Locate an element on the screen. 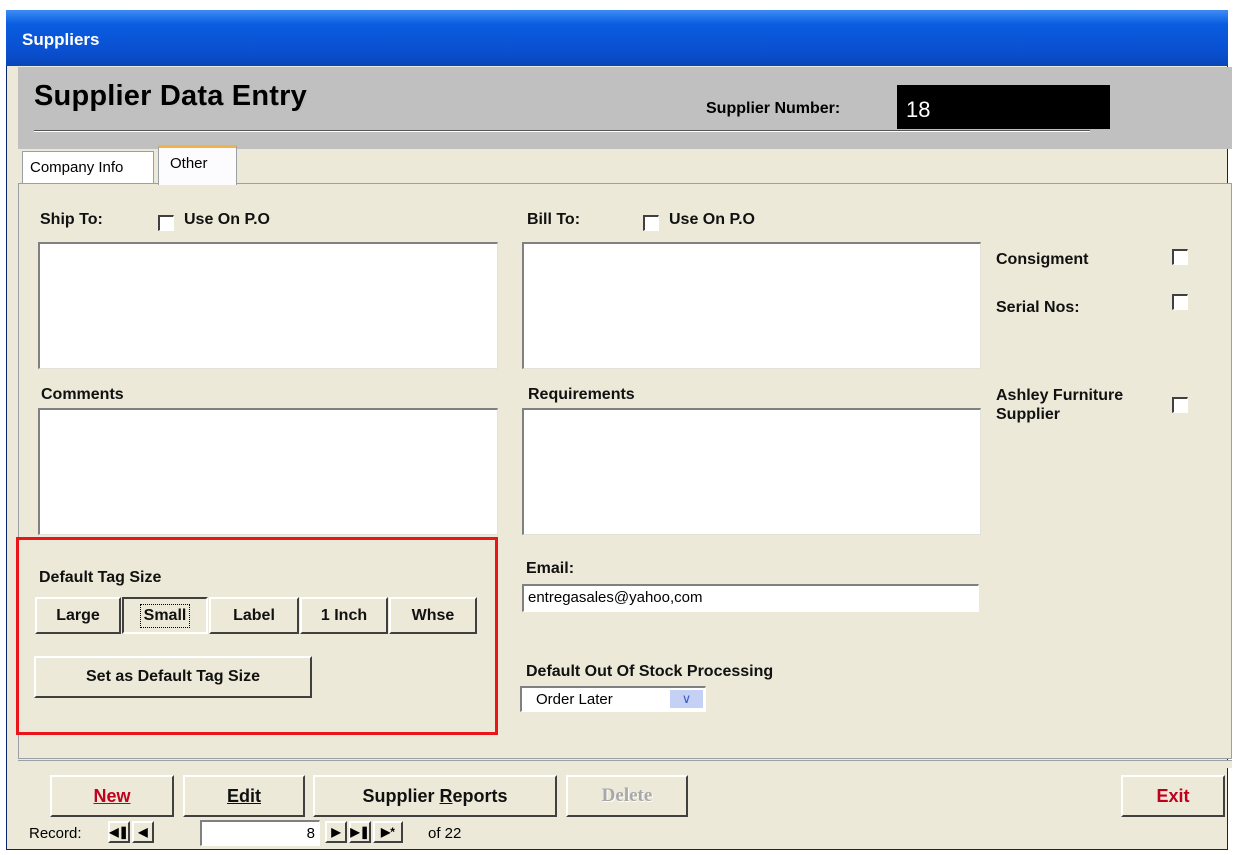  title-divider is located at coordinates (562, 131).